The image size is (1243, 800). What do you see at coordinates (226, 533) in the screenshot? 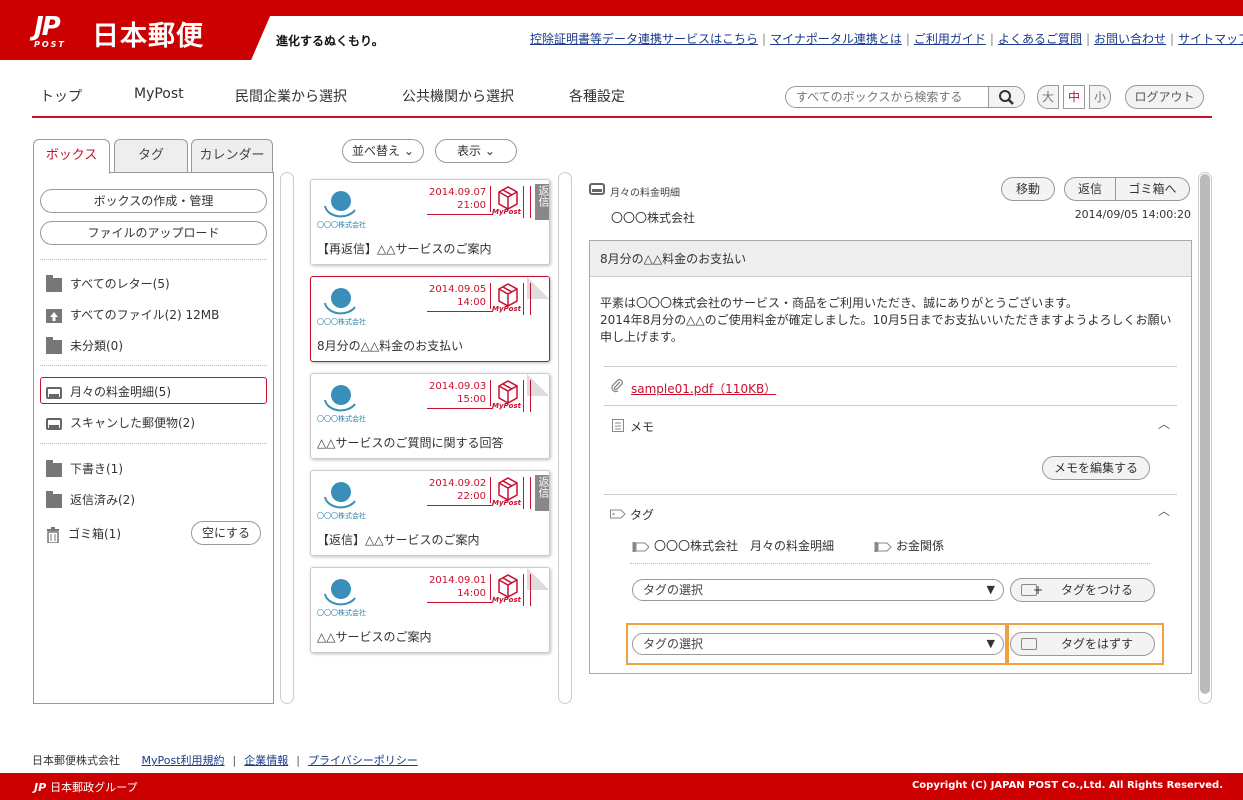
I see `empty-trash-button: 空にする` at bounding box center [226, 533].